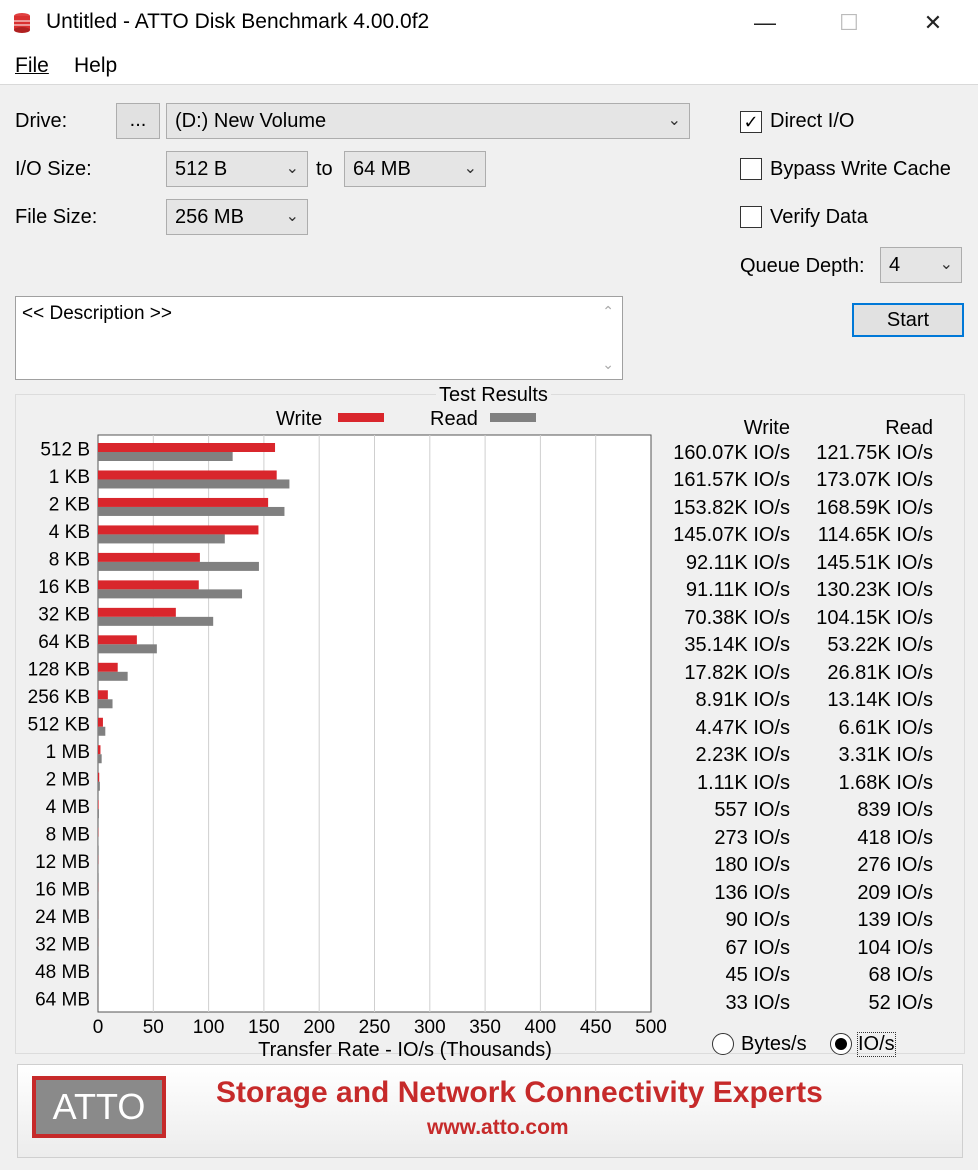 This screenshot has height=1170, width=978. What do you see at coordinates (64, 615) in the screenshot?
I see `y-tick-label: 32 KB` at bounding box center [64, 615].